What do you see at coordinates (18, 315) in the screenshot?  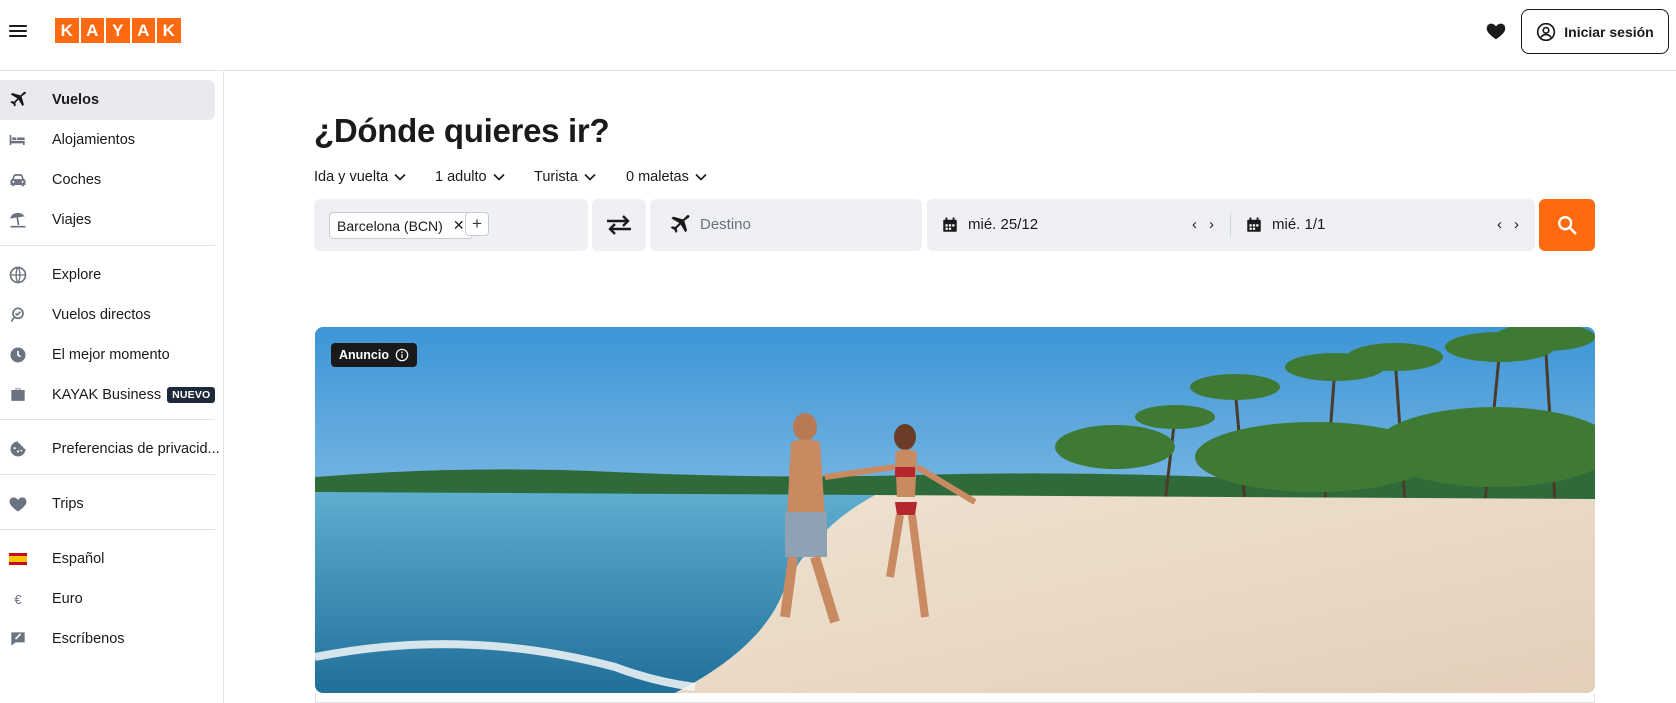 I see `direct-flights-icon` at bounding box center [18, 315].